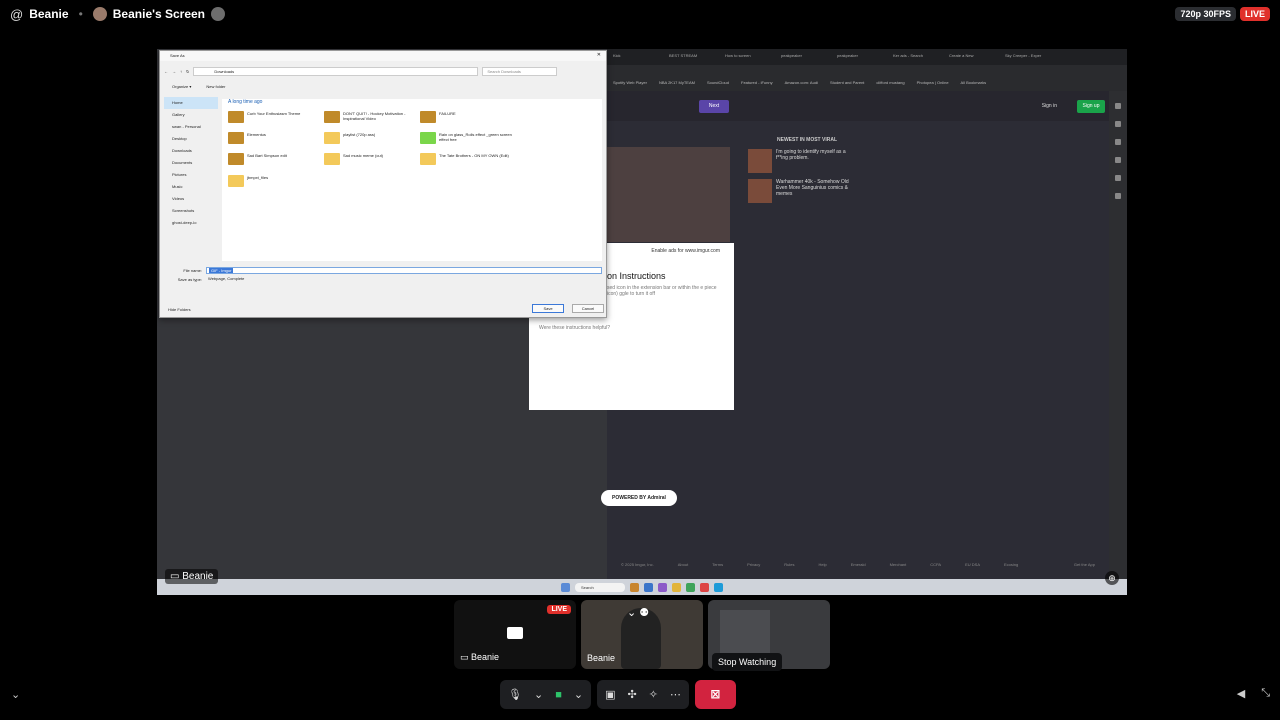 The image size is (1280, 720). I want to click on footer-link: © 2025 Imgur, Inc., so click(637, 564).